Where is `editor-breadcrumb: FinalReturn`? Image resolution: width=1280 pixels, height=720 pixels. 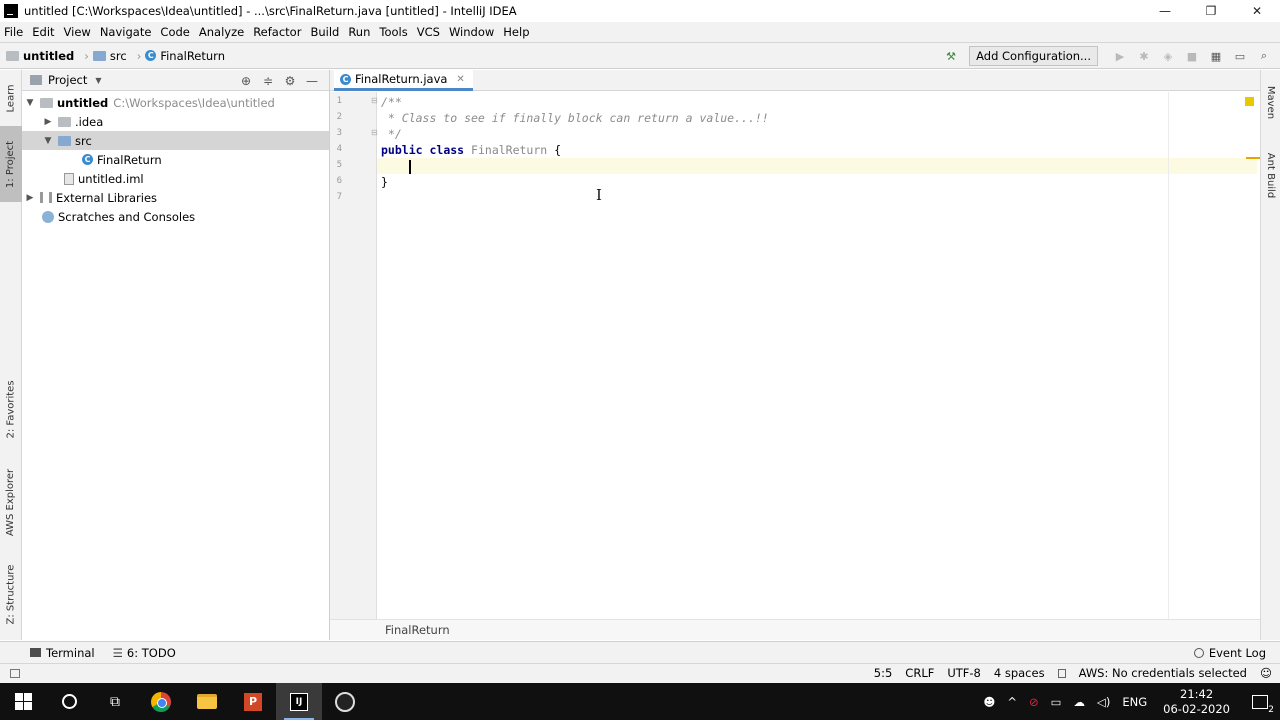 editor-breadcrumb: FinalReturn is located at coordinates (795, 629).